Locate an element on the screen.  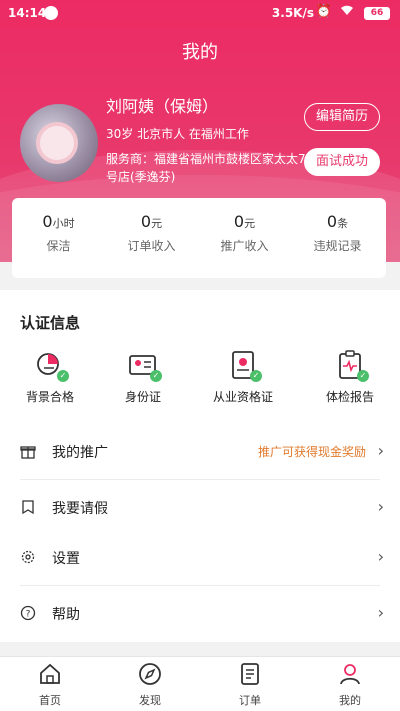
stat-label: 订单收入 is located at coordinates (151, 246).